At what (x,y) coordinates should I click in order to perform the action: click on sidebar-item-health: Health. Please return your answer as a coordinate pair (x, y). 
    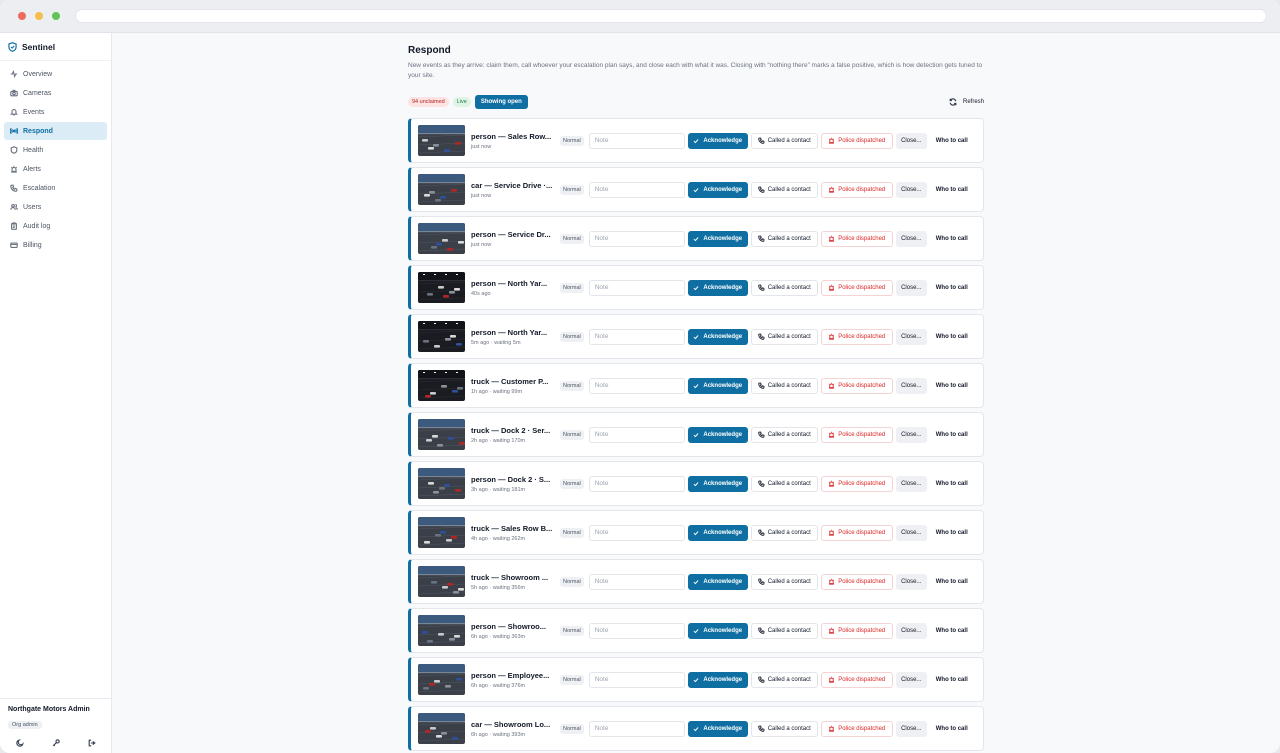
    Looking at the image, I should click on (55, 150).